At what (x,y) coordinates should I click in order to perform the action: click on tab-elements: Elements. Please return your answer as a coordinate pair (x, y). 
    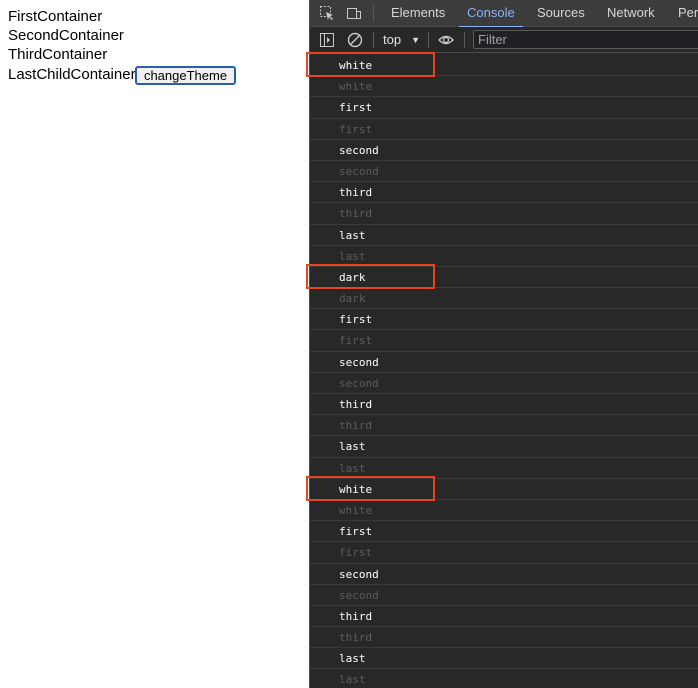
    Looking at the image, I should click on (418, 13).